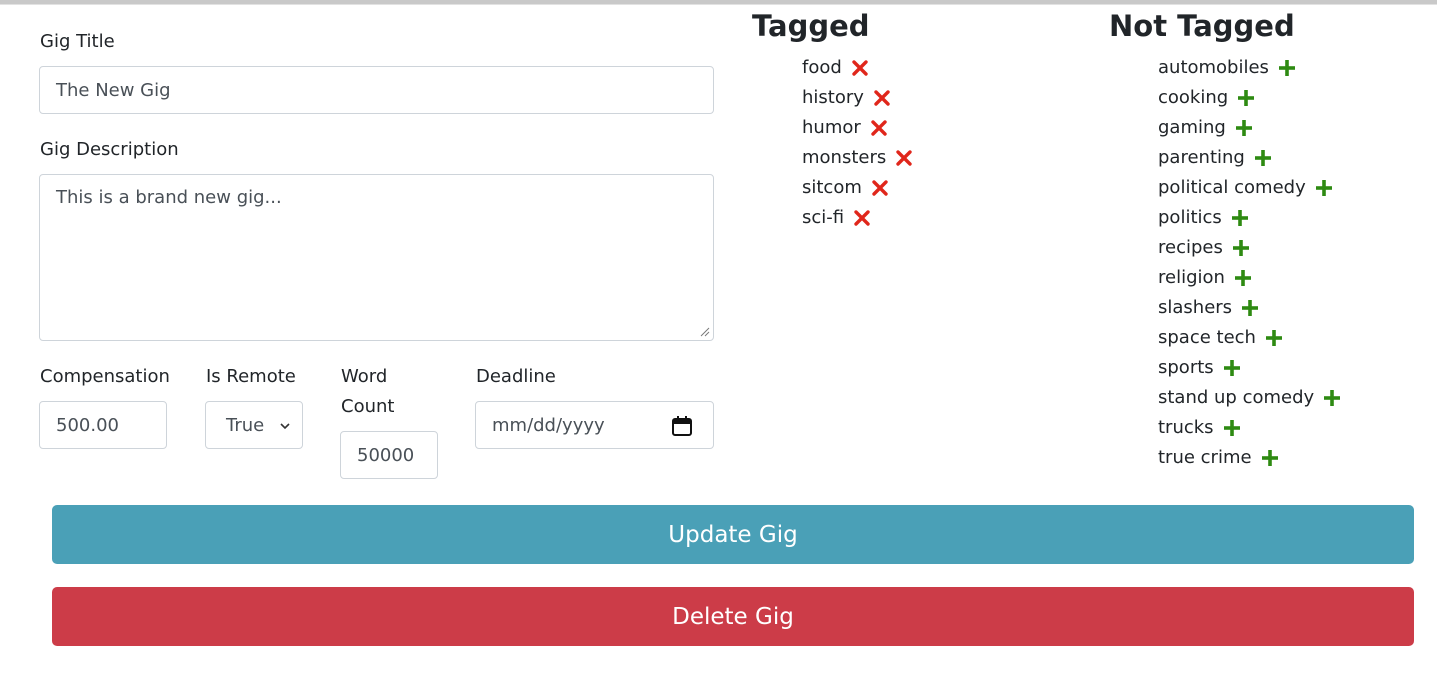 This screenshot has width=1437, height=682. I want to click on compensation-label: Compensation, so click(105, 376).